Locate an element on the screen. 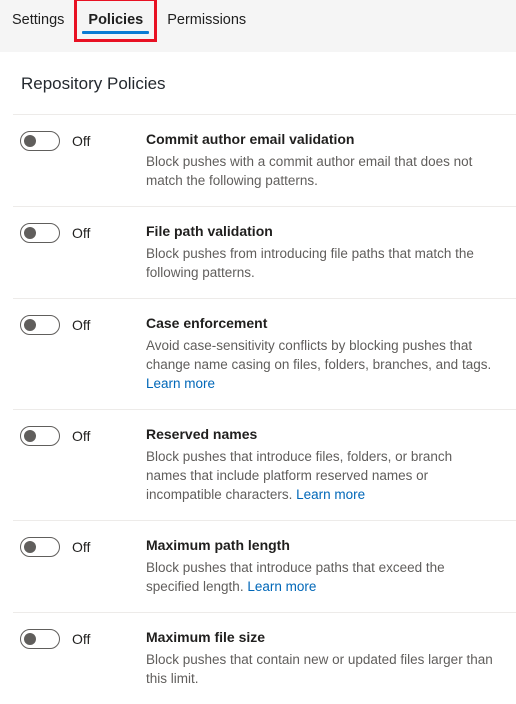  tab-policies: Policies is located at coordinates (116, 21).